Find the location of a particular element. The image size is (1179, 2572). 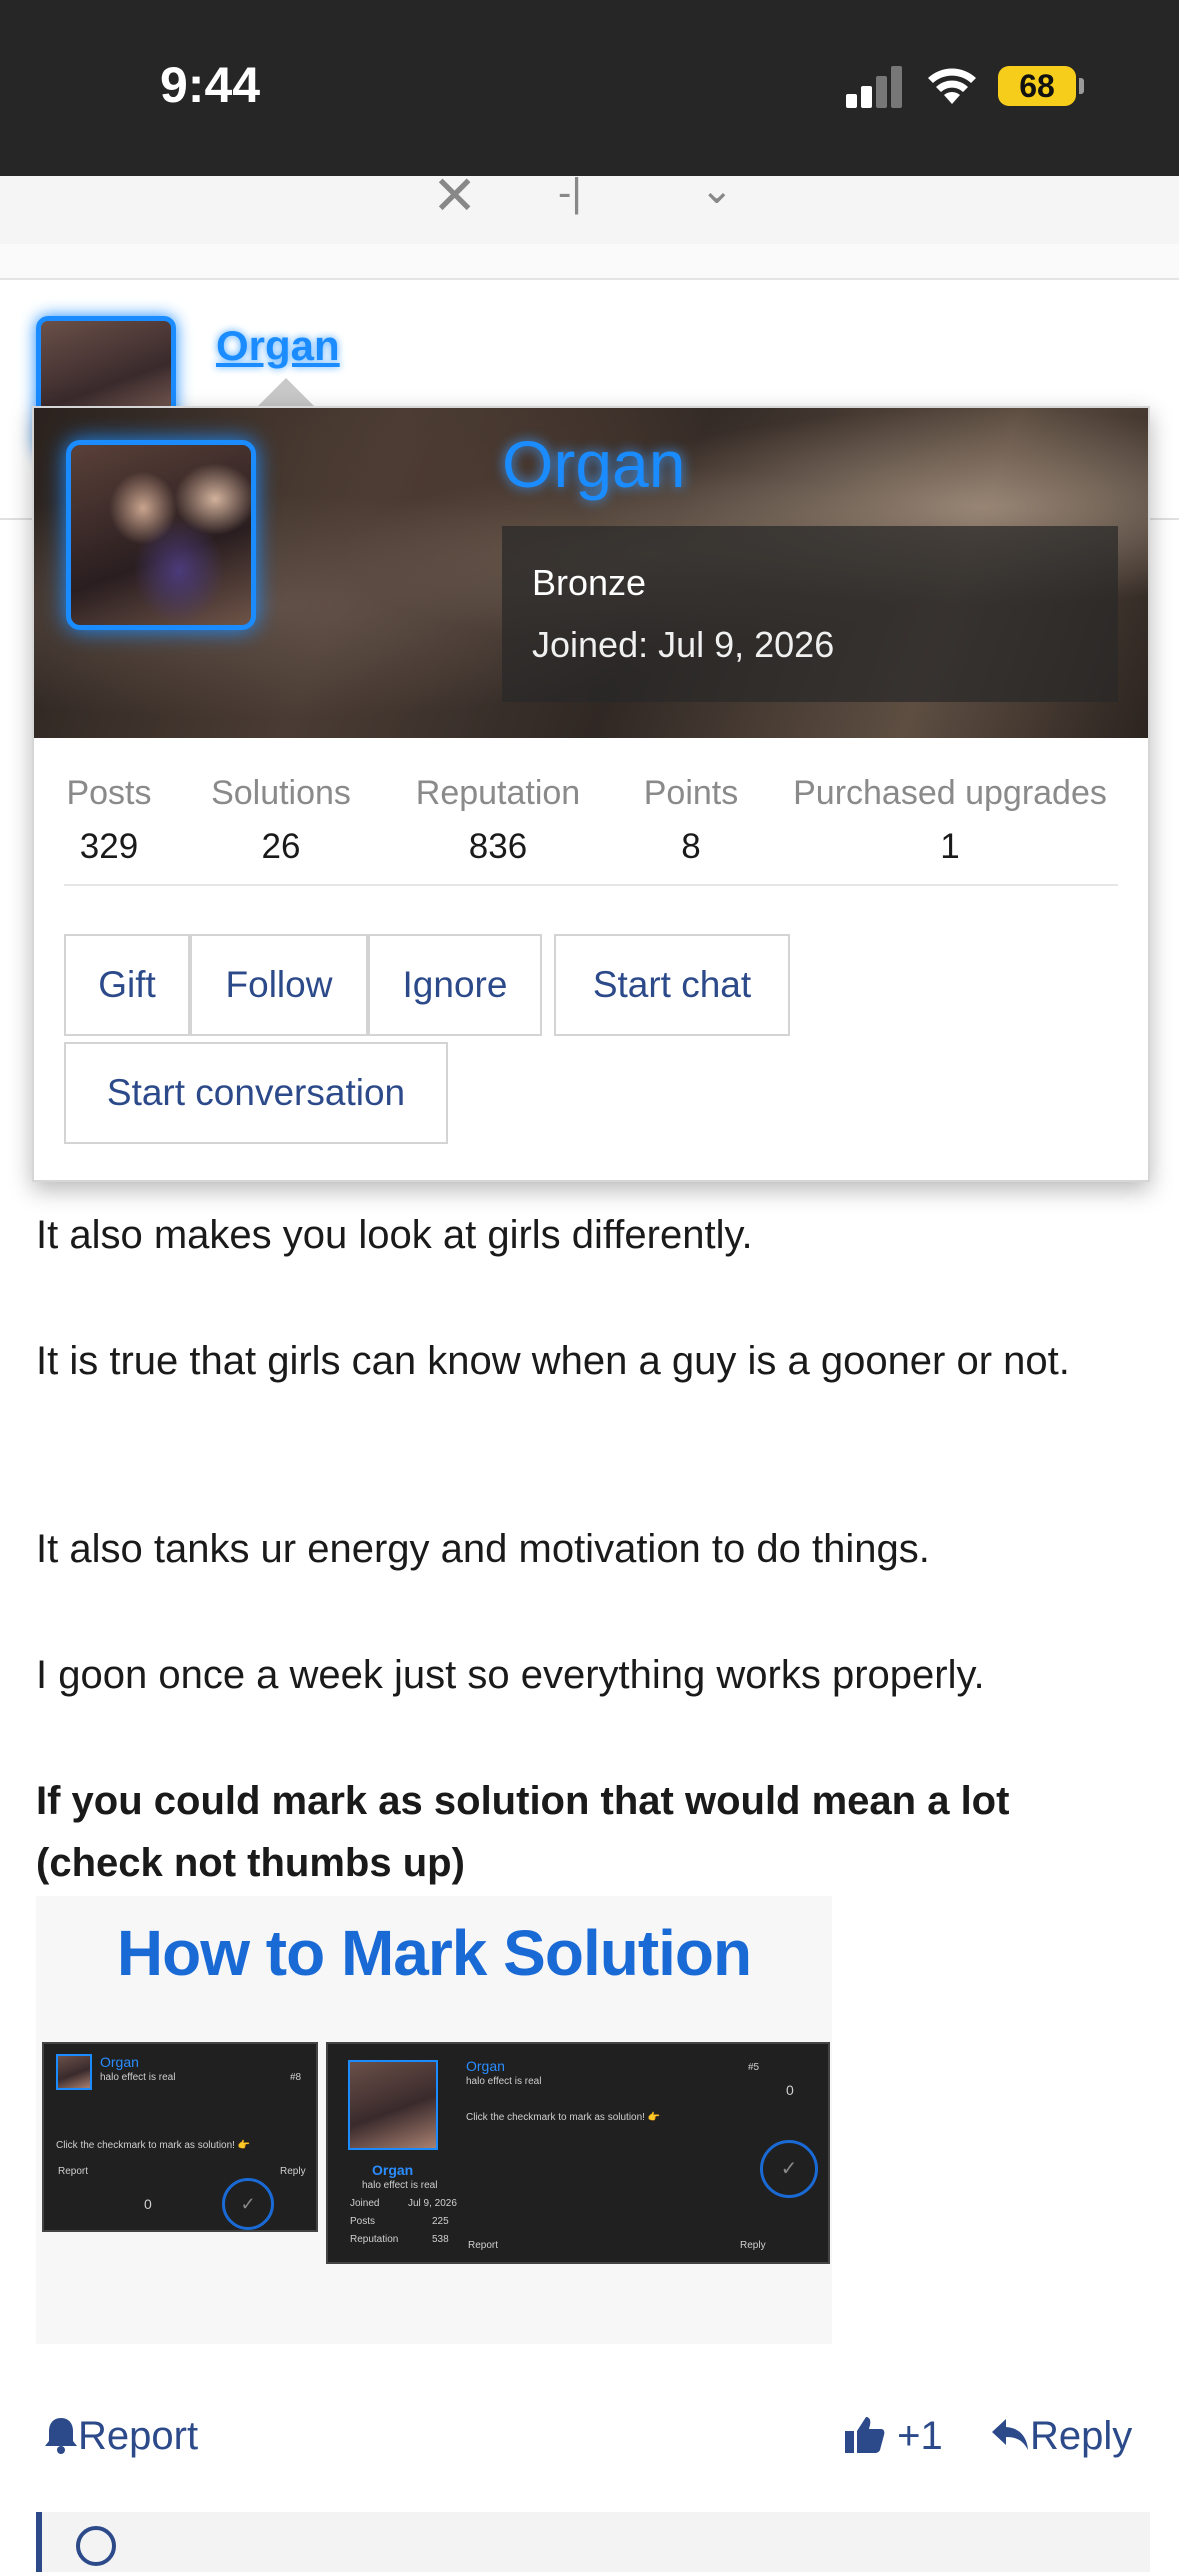

cursor-icon: -| is located at coordinates (570, 193).